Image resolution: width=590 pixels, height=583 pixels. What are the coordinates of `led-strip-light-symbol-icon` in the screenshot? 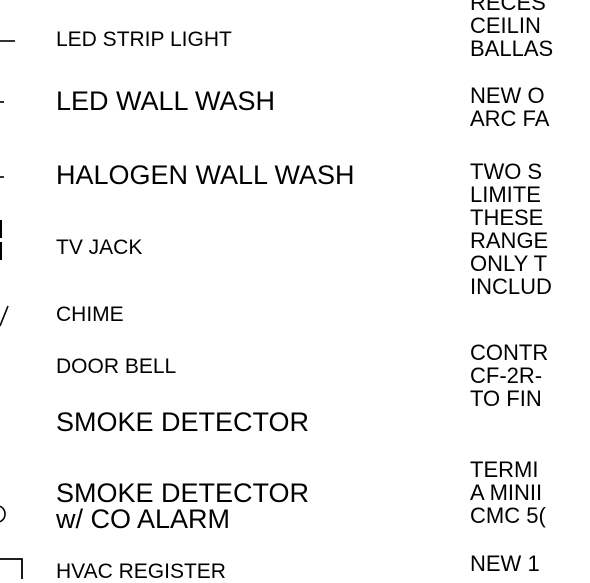 It's located at (7, 41).